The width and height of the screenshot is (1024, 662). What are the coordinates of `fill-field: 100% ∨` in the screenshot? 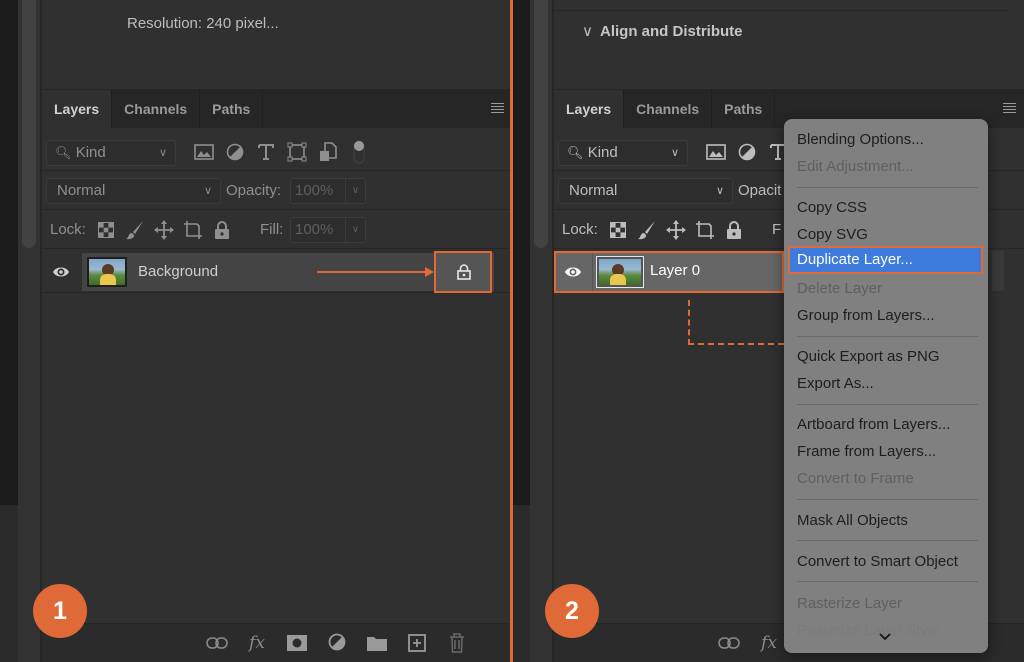 It's located at (328, 230).